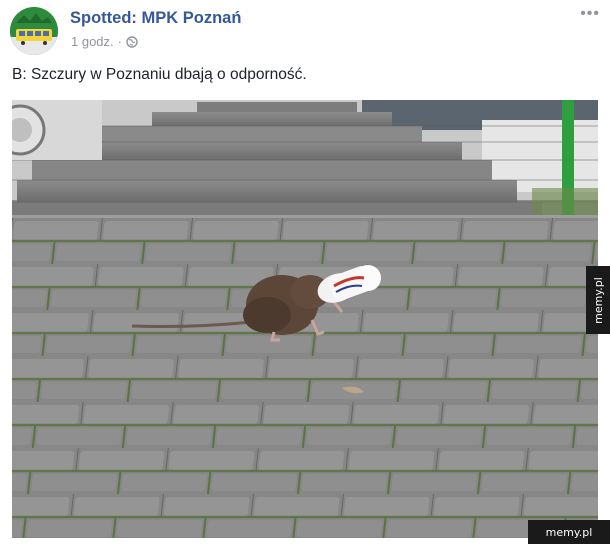 The image size is (610, 544). I want to click on side-watermark-text: memy.pl, so click(598, 300).